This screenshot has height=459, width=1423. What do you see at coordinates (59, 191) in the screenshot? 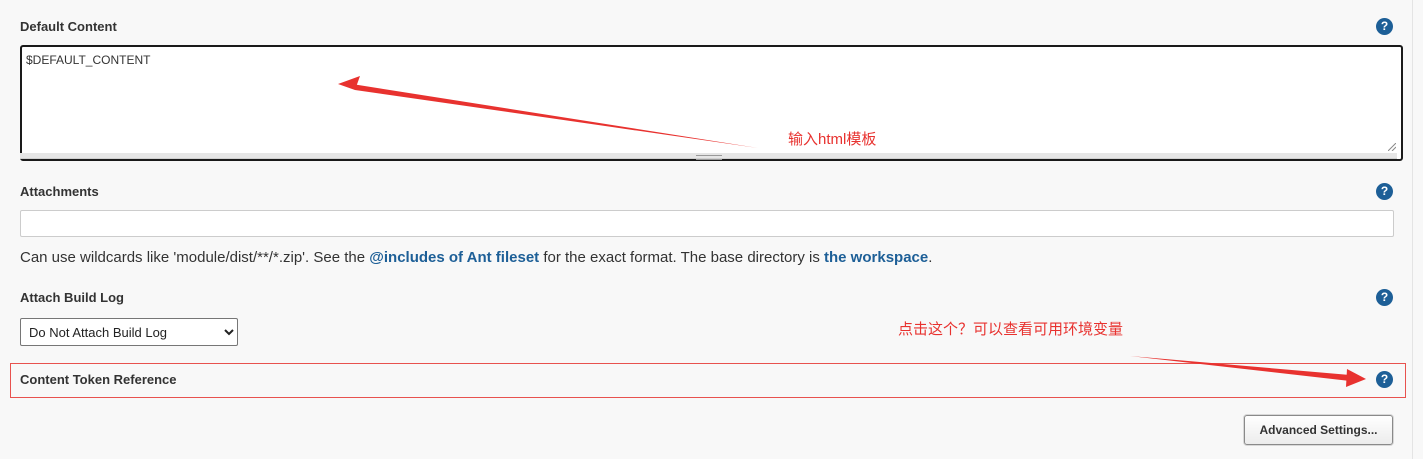
I see `attachments-label: Attachments` at bounding box center [59, 191].